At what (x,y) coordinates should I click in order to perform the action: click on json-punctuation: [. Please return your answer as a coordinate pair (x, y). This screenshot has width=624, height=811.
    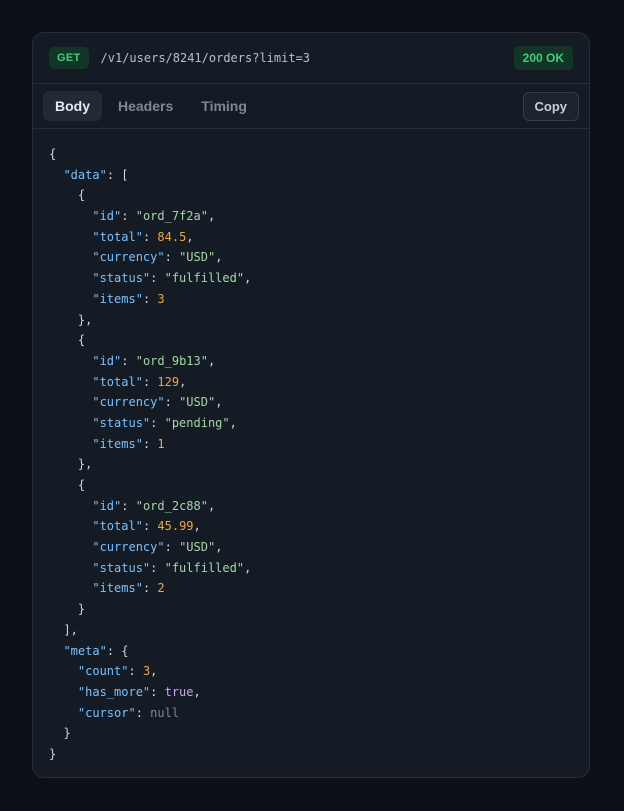
    Looking at the image, I should click on (125, 174).